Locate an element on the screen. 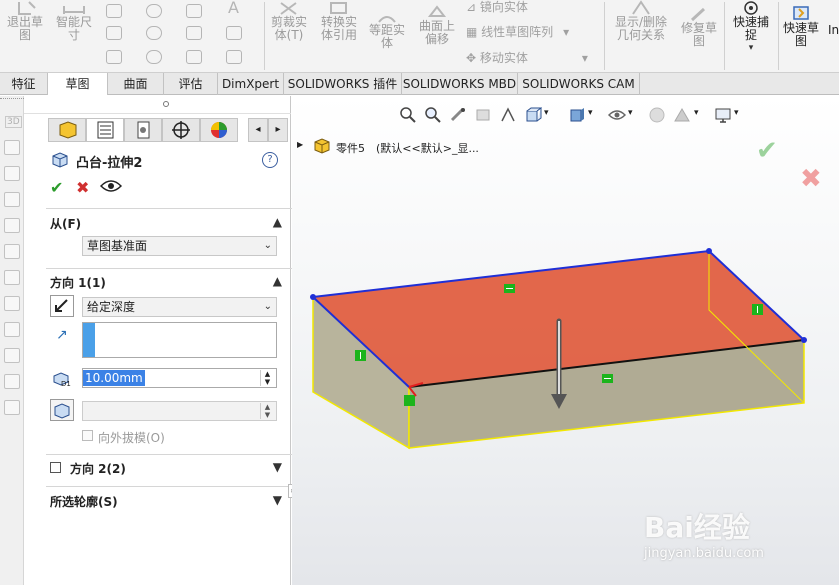 This screenshot has height=585, width=839. shell-view-icon is located at coordinates (12, 303).